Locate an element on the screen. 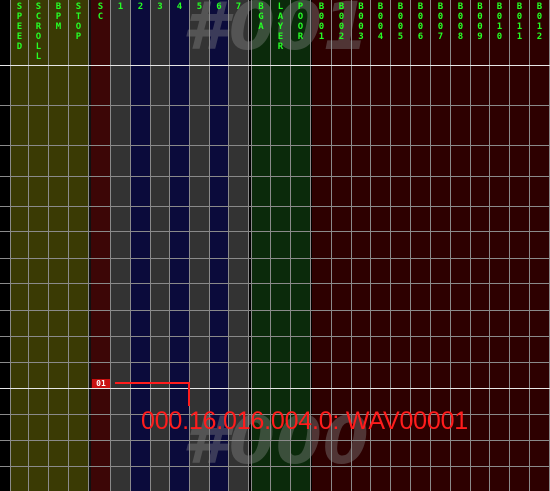 The width and height of the screenshot is (550, 491). note-position-readout: 000.16.016.004.0: WAV00001 is located at coordinates (305, 421).